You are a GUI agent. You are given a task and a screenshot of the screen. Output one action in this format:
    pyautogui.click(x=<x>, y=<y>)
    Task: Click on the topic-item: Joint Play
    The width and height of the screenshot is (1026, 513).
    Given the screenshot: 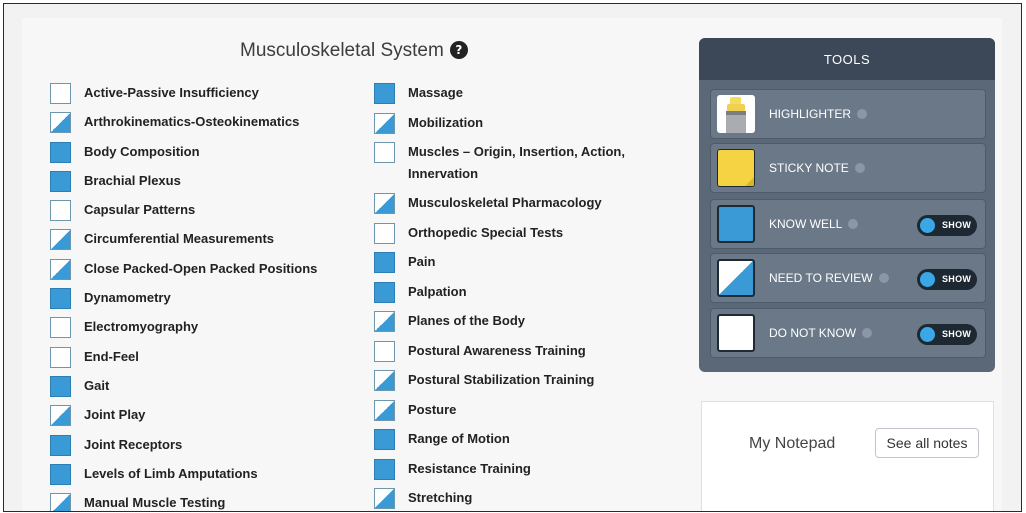 What is the action you would take?
    pyautogui.click(x=183, y=418)
    